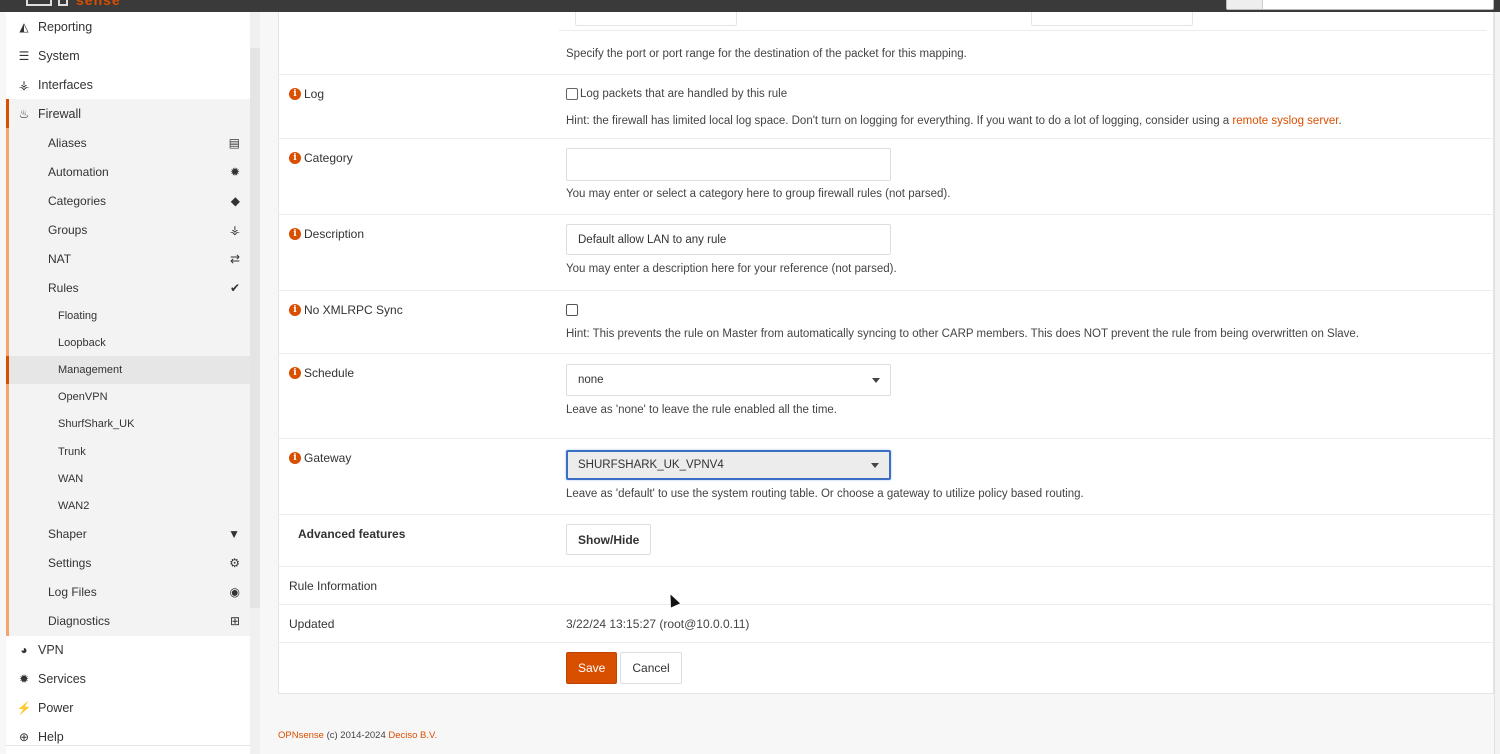 This screenshot has height=754, width=1500. I want to click on page-scrollbar, so click(1497, 383).